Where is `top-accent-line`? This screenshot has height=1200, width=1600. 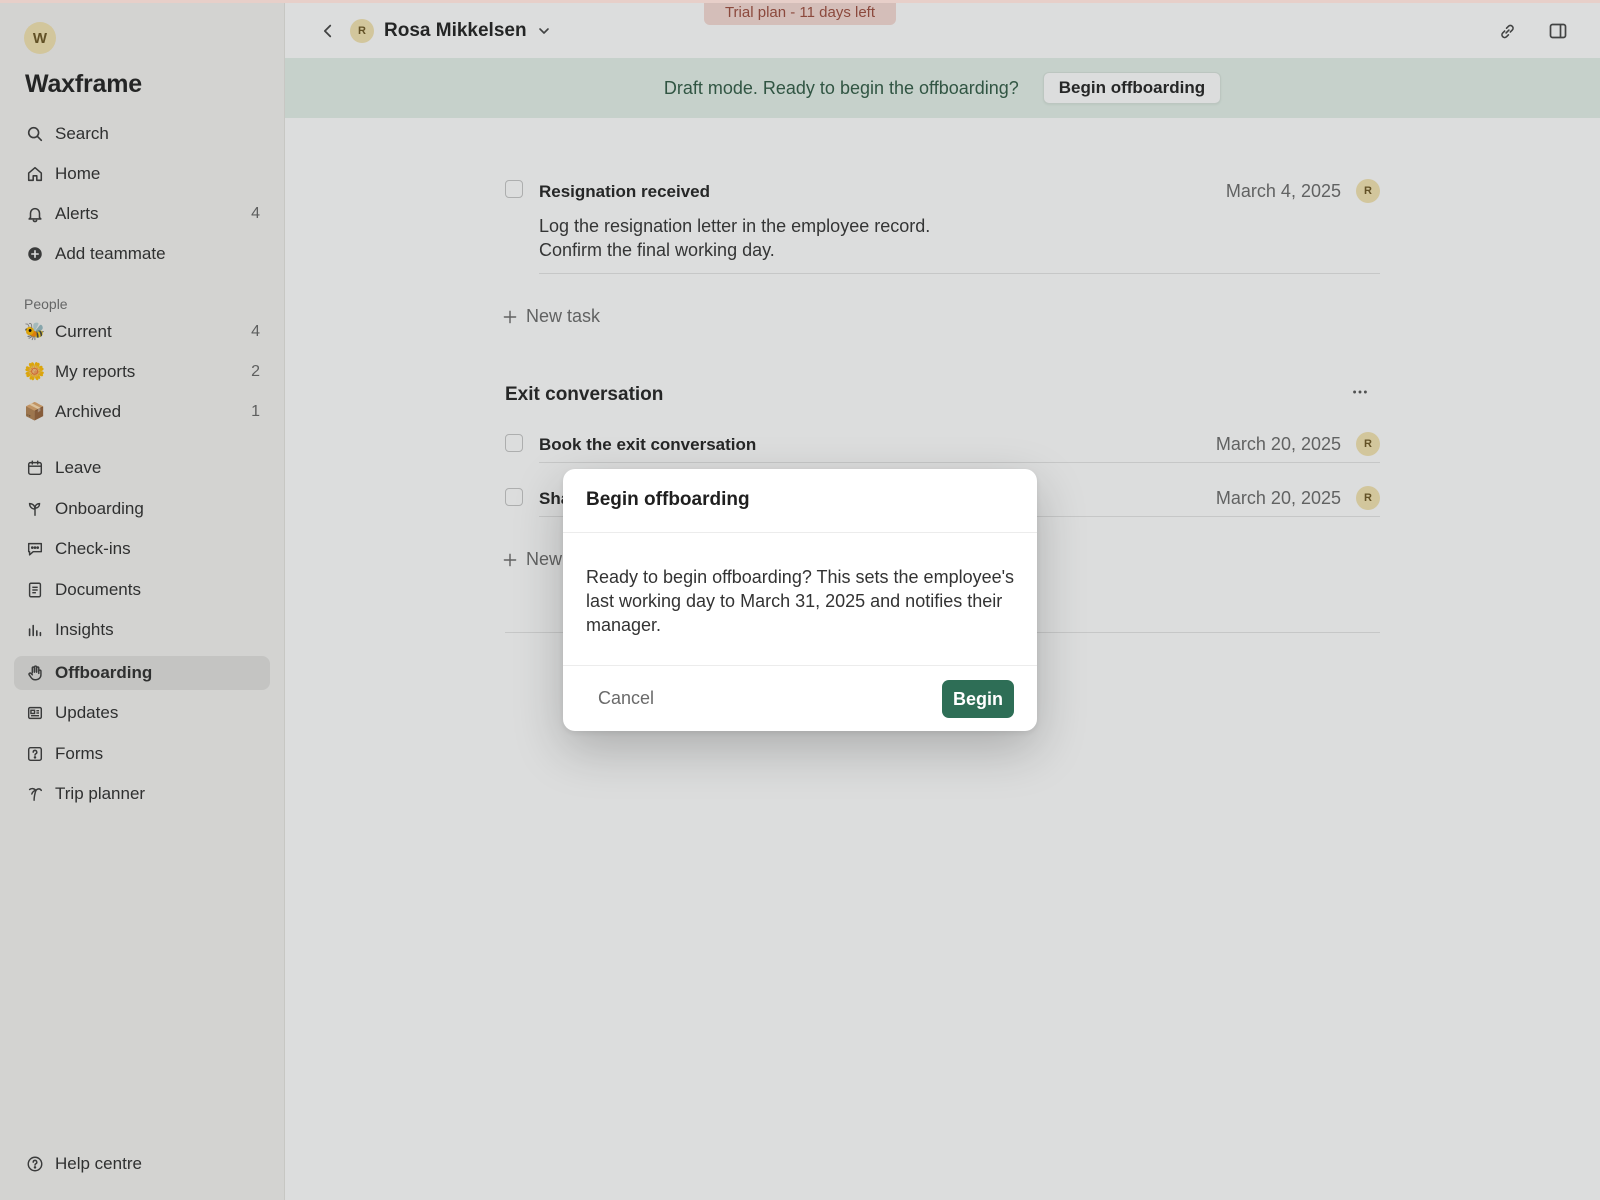 top-accent-line is located at coordinates (800, 1).